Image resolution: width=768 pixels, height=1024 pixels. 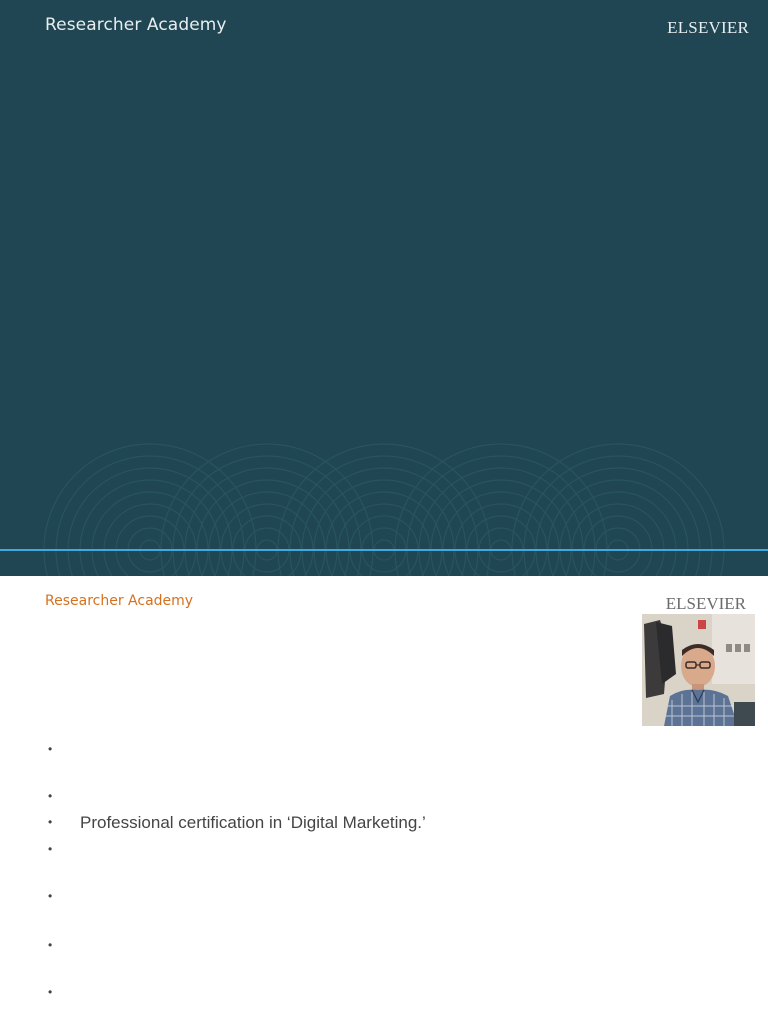 What do you see at coordinates (384, 550) in the screenshot?
I see `accent-divider-line` at bounding box center [384, 550].